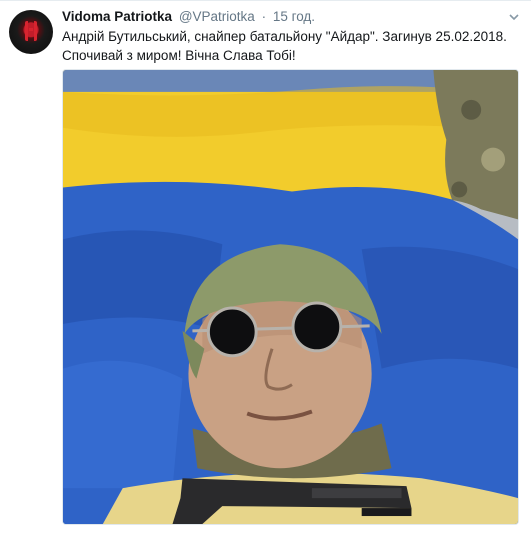  Describe the element at coordinates (514, 17) in the screenshot. I see `chevron-down-icon` at that location.